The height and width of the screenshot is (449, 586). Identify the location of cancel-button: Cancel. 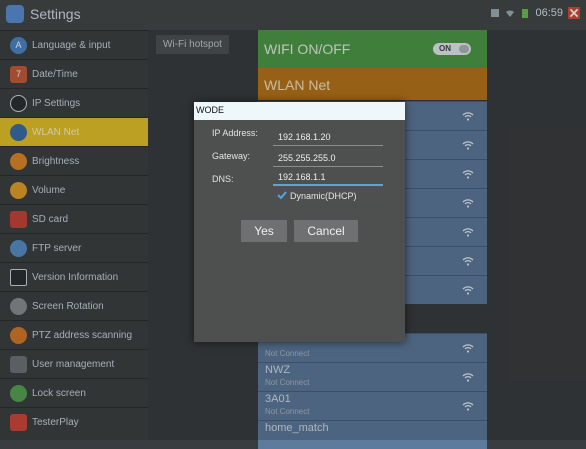
(326, 231).